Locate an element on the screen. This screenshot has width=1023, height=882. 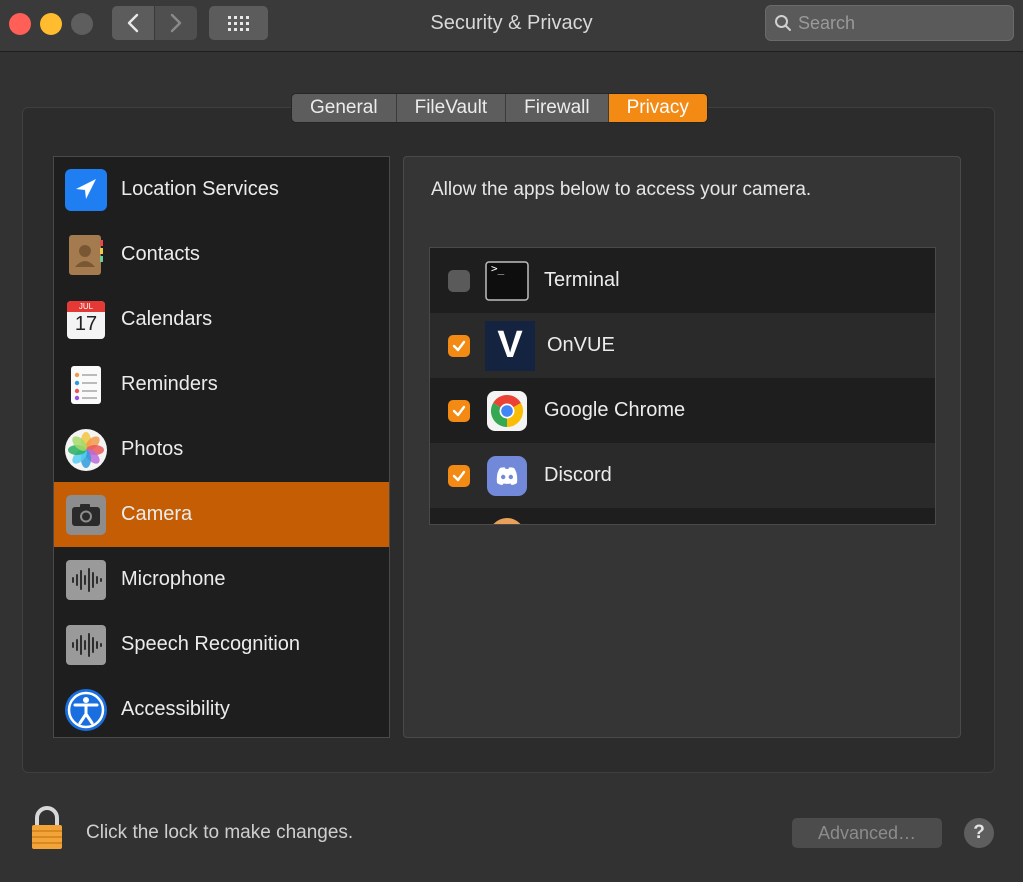
forward-button is located at coordinates (176, 23).